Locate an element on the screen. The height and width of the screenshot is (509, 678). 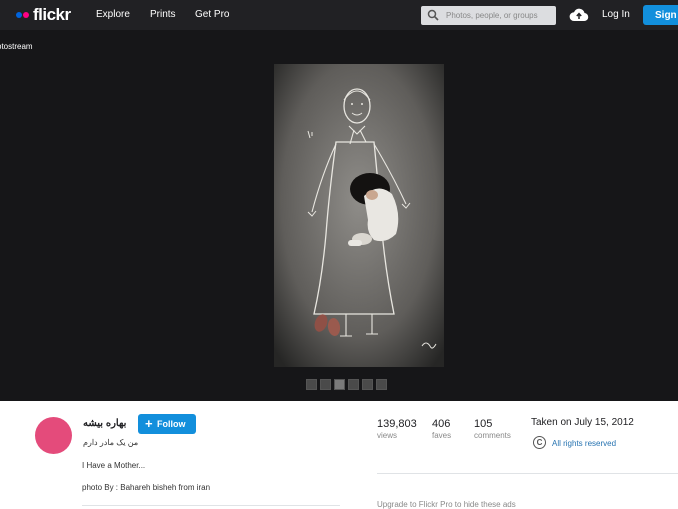
search-box: Photos, people, or groups is located at coordinates (488, 15).